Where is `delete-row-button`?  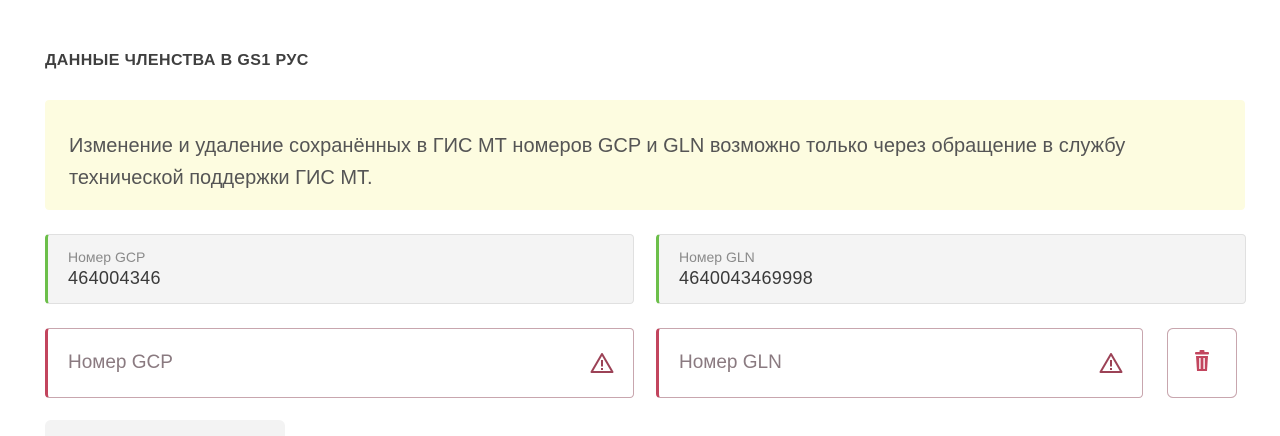
delete-row-button is located at coordinates (1202, 363).